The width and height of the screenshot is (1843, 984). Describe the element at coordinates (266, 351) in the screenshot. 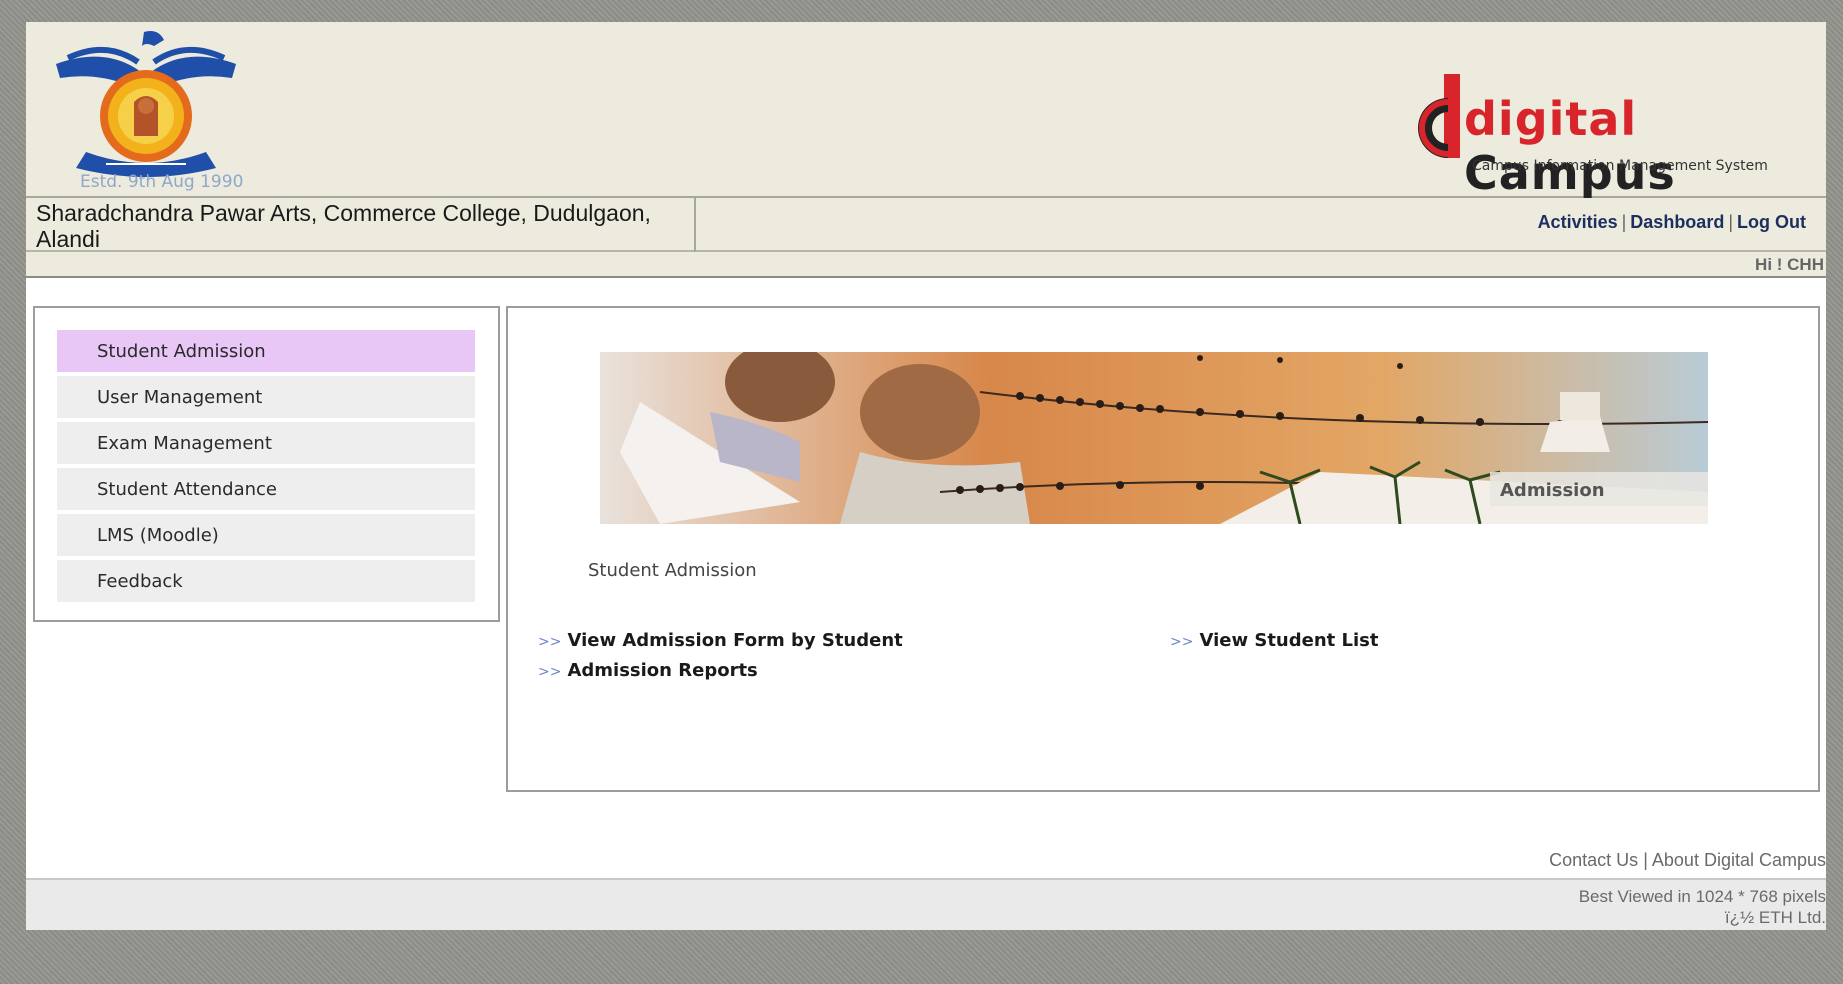

I see `sidebar-item-student-admission: Student Admission` at that location.